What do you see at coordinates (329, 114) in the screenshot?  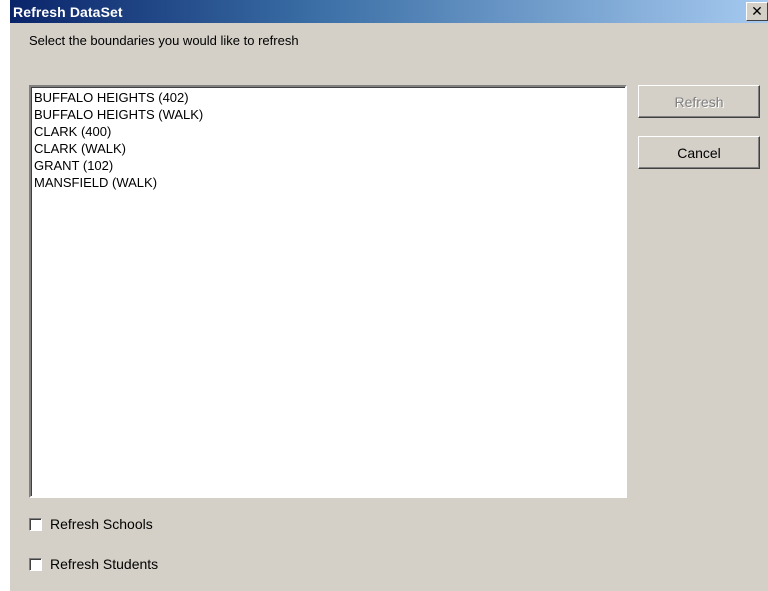 I see `list-item: BUFFALO HEIGHTS (WALK)` at bounding box center [329, 114].